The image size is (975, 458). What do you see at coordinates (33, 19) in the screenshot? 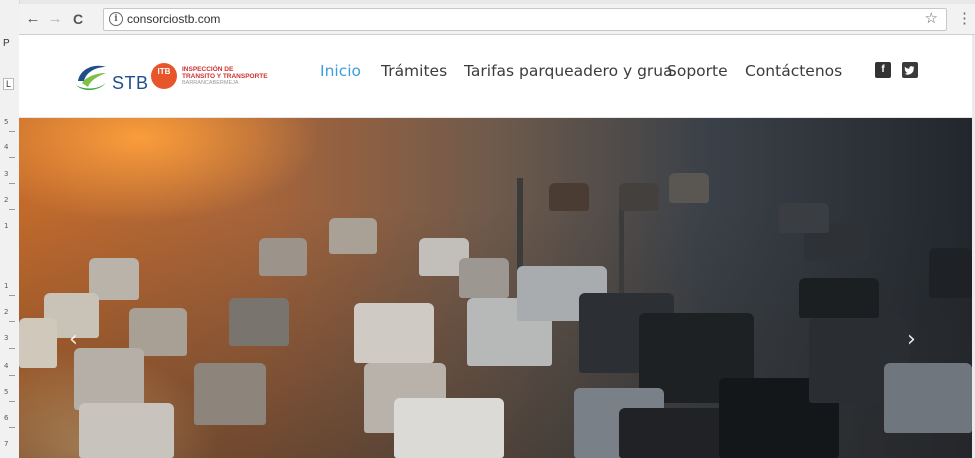
I see `back-button: ←` at bounding box center [33, 19].